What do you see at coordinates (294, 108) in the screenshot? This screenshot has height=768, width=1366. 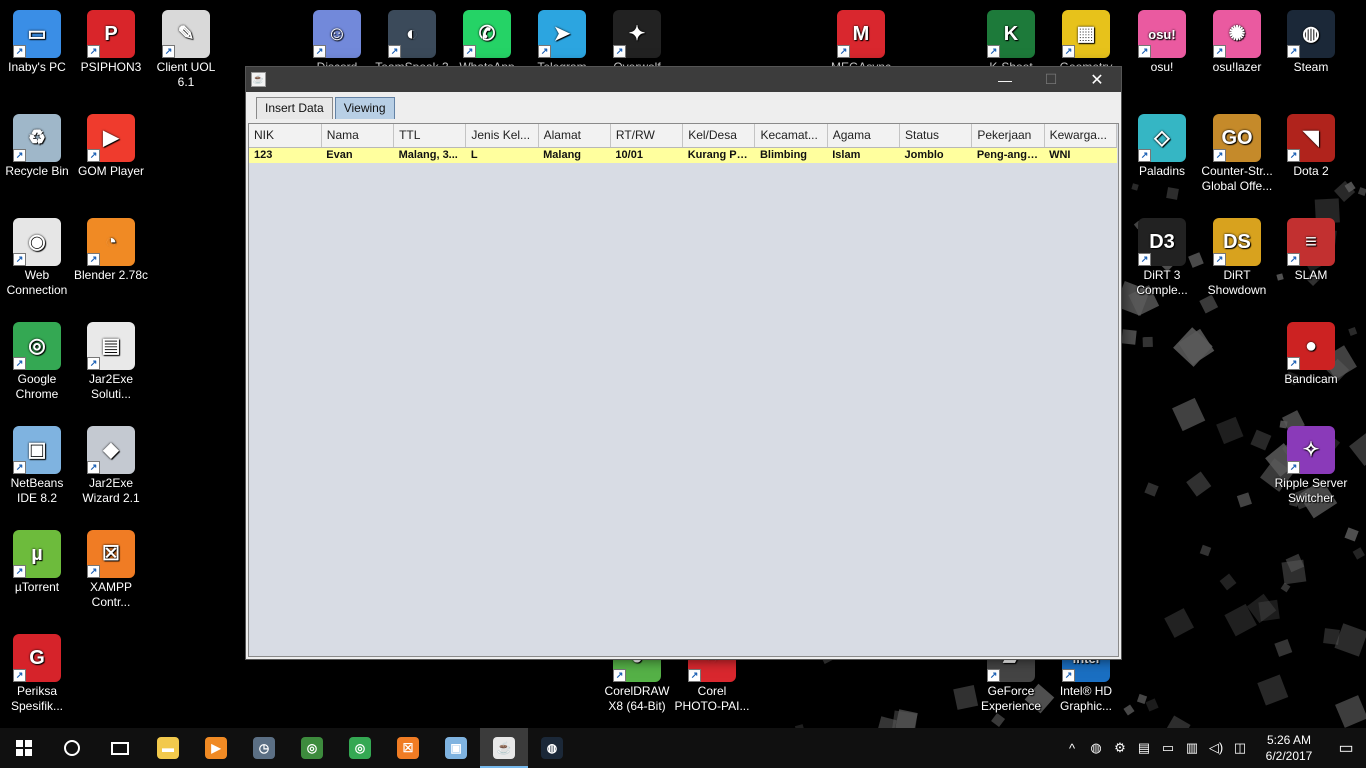 I see `tab-insert-data: Insert Data` at bounding box center [294, 108].